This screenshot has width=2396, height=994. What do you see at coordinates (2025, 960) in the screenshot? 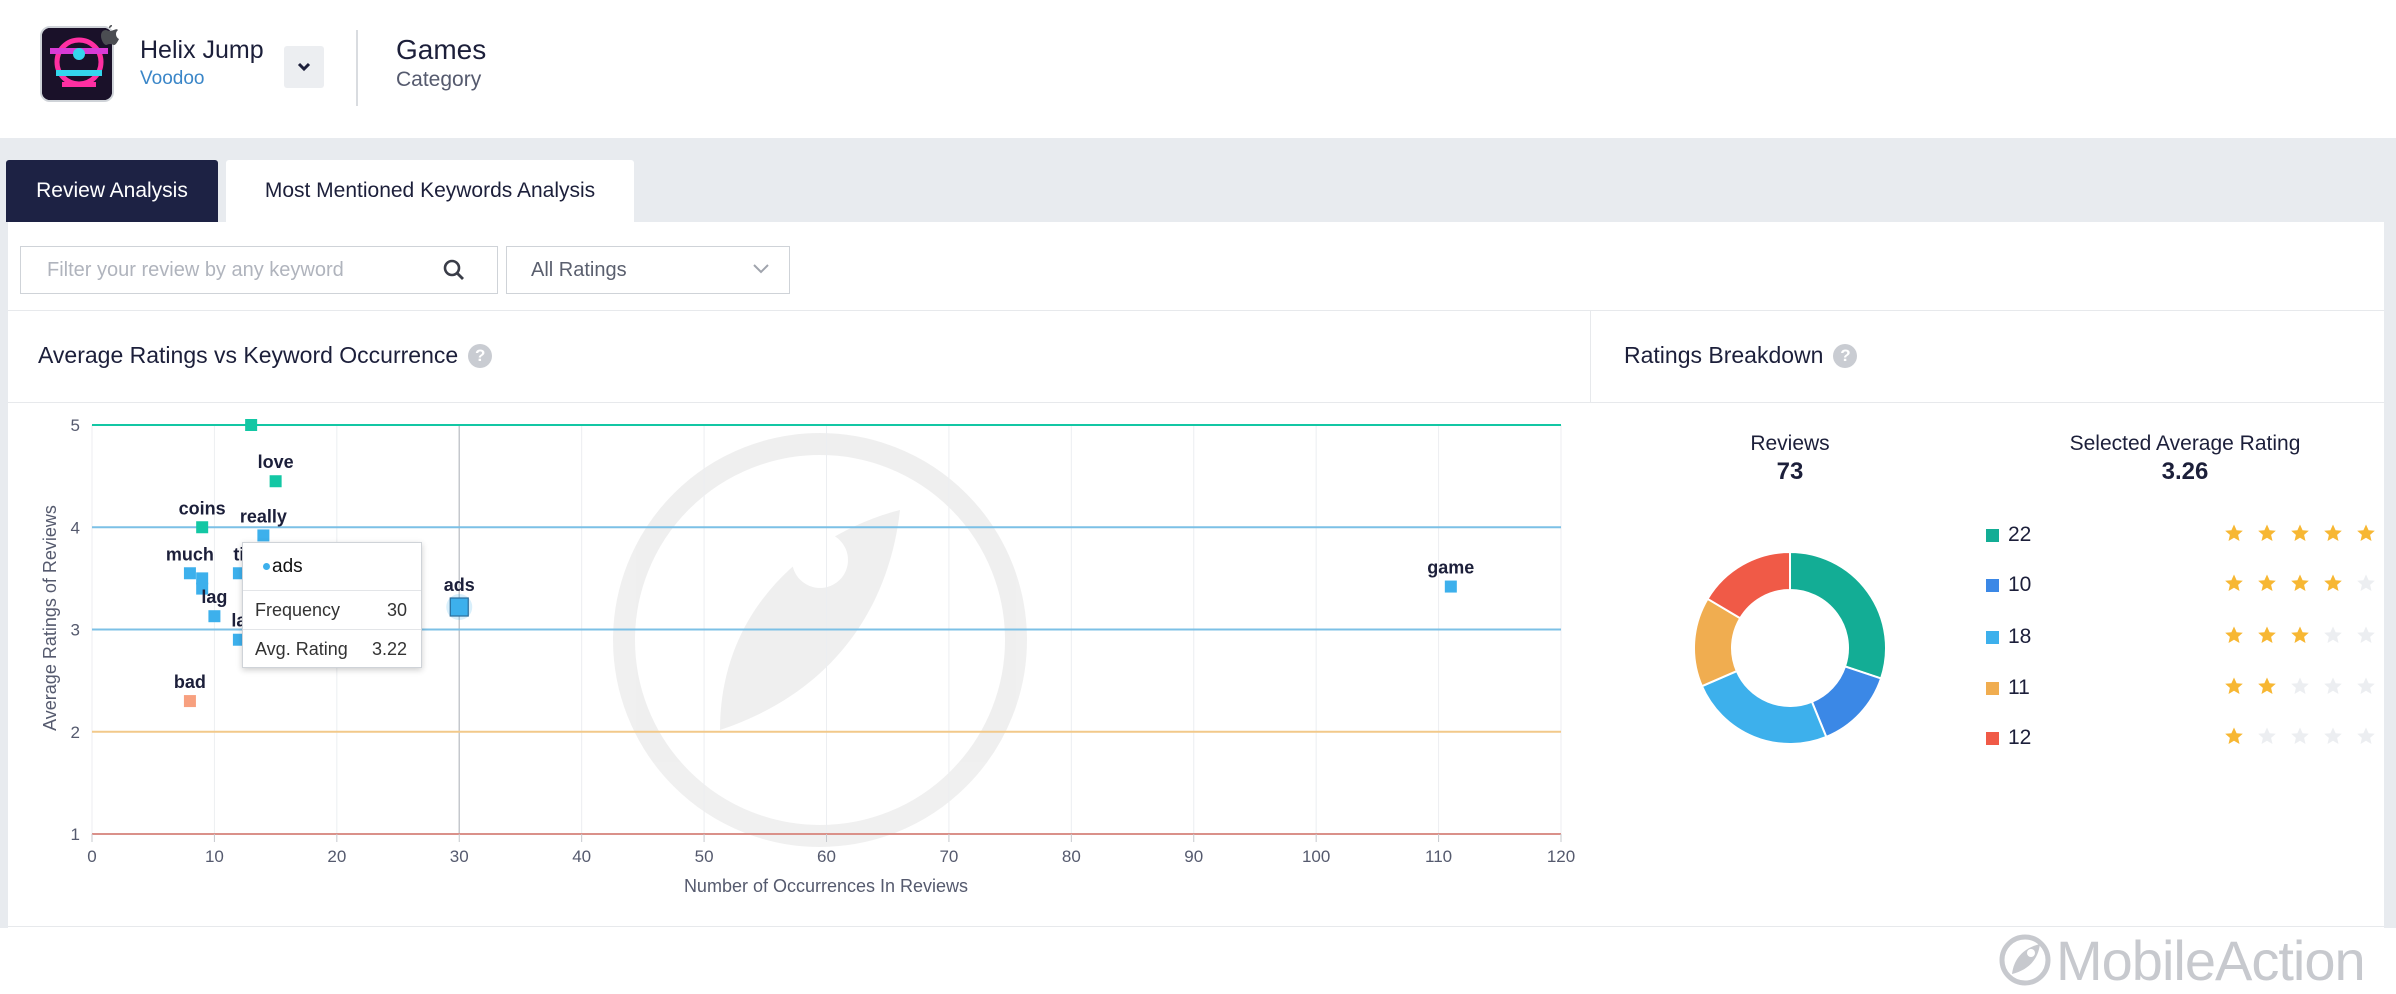
I see `rocket-logo-icon` at bounding box center [2025, 960].